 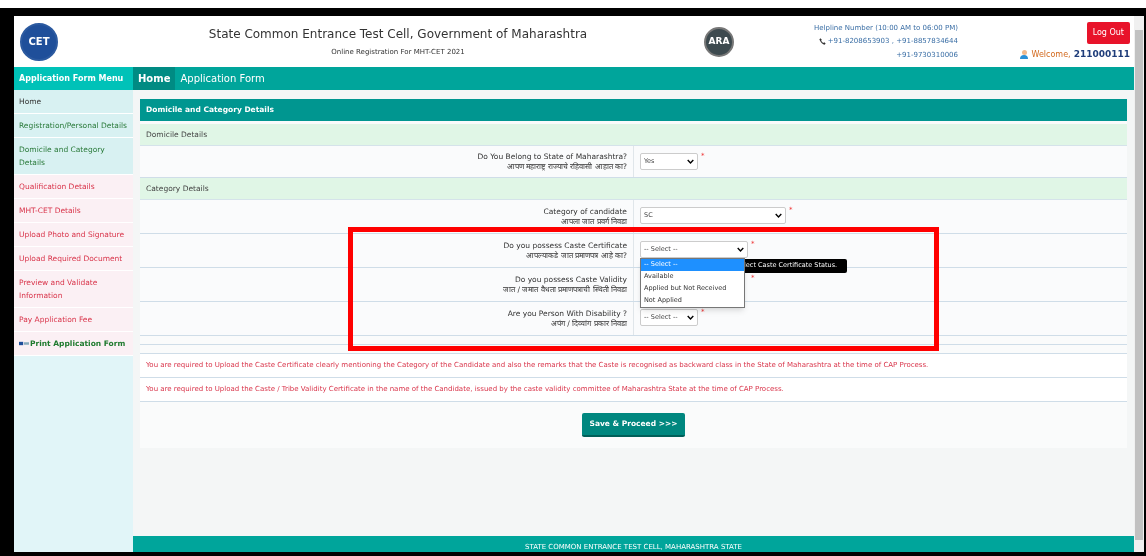 What do you see at coordinates (1101, 54) in the screenshot?
I see `user-id: 211000111` at bounding box center [1101, 54].